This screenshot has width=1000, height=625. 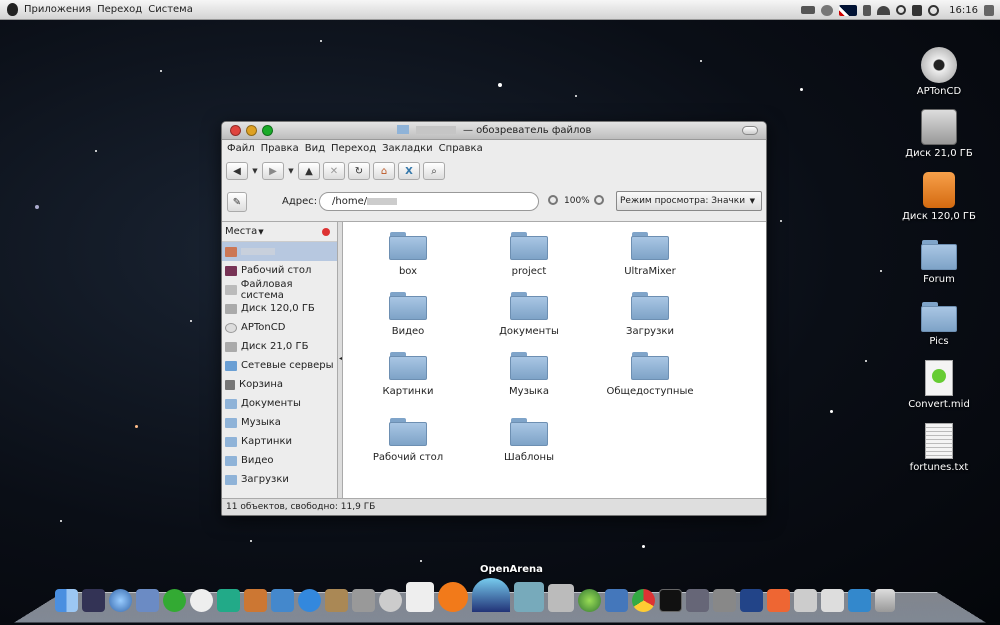 I want to click on star-icon, so click(x=309, y=600).